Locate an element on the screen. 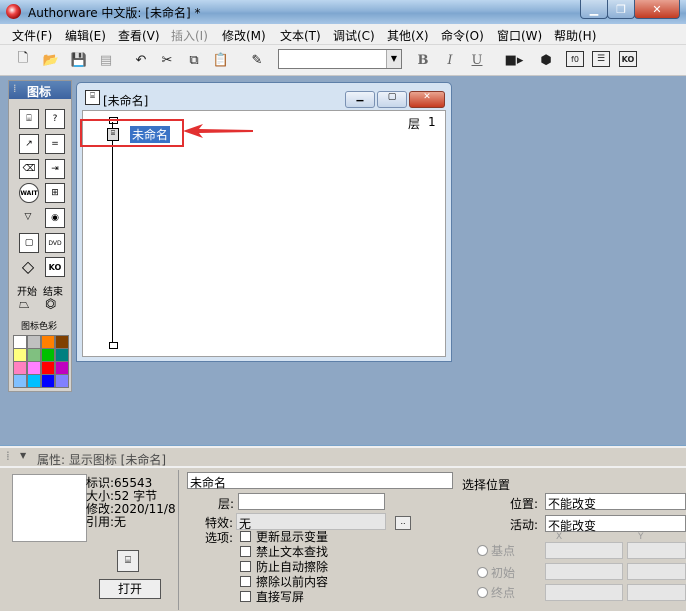 The height and width of the screenshot is (611, 686). cut-icon: ✂ is located at coordinates (167, 60).